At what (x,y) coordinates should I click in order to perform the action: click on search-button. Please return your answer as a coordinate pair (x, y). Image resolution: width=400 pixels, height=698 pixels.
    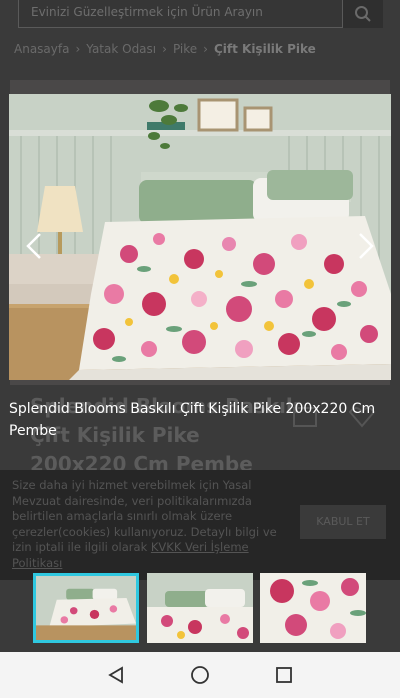
    Looking at the image, I should click on (363, 14).